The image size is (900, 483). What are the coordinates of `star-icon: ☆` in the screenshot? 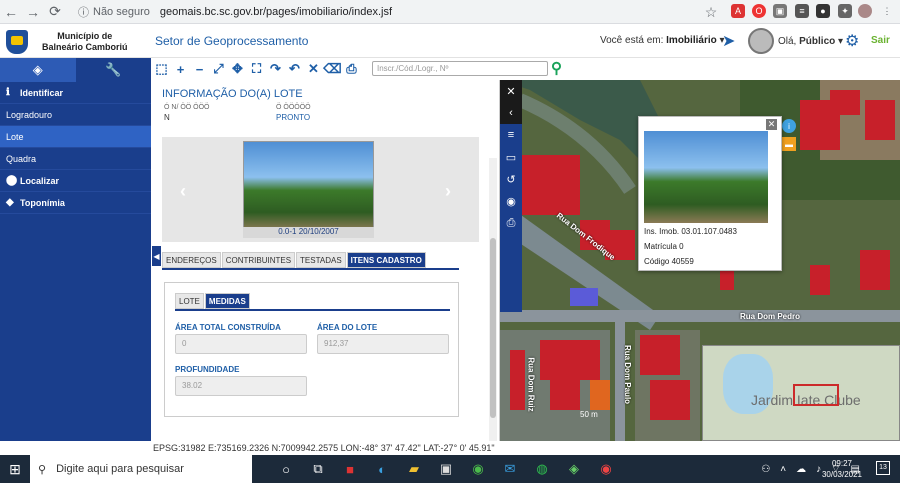 It's located at (711, 12).